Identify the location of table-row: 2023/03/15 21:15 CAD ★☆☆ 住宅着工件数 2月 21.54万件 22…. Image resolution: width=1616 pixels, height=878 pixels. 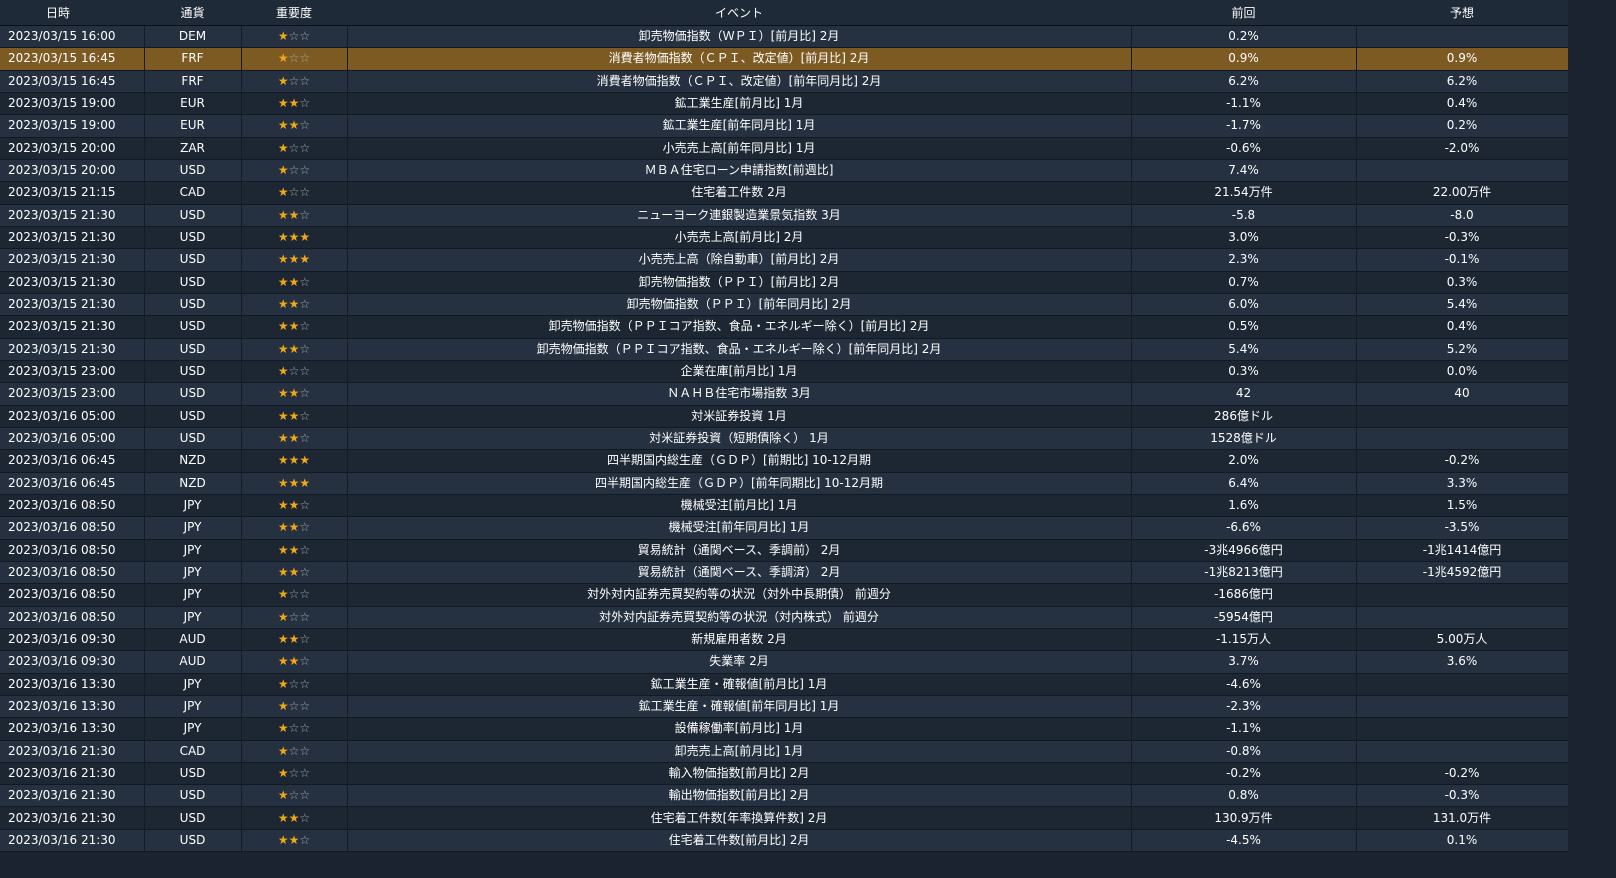
(784, 193).